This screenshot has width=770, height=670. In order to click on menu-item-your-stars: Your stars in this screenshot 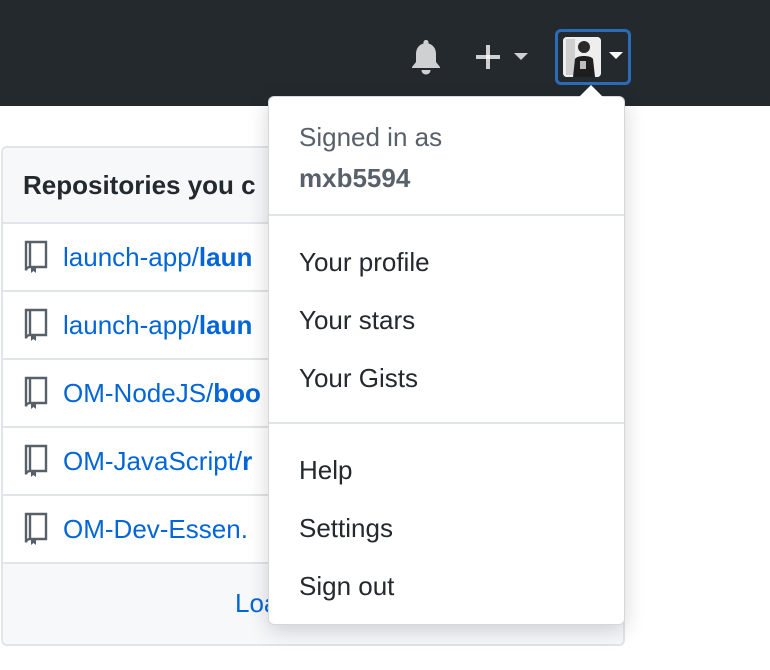, I will do `click(446, 321)`.